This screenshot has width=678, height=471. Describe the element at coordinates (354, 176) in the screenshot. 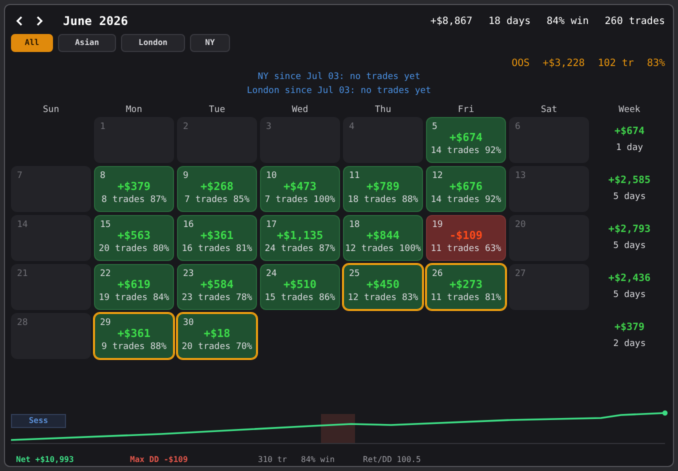

I see `day-number: 11` at that location.